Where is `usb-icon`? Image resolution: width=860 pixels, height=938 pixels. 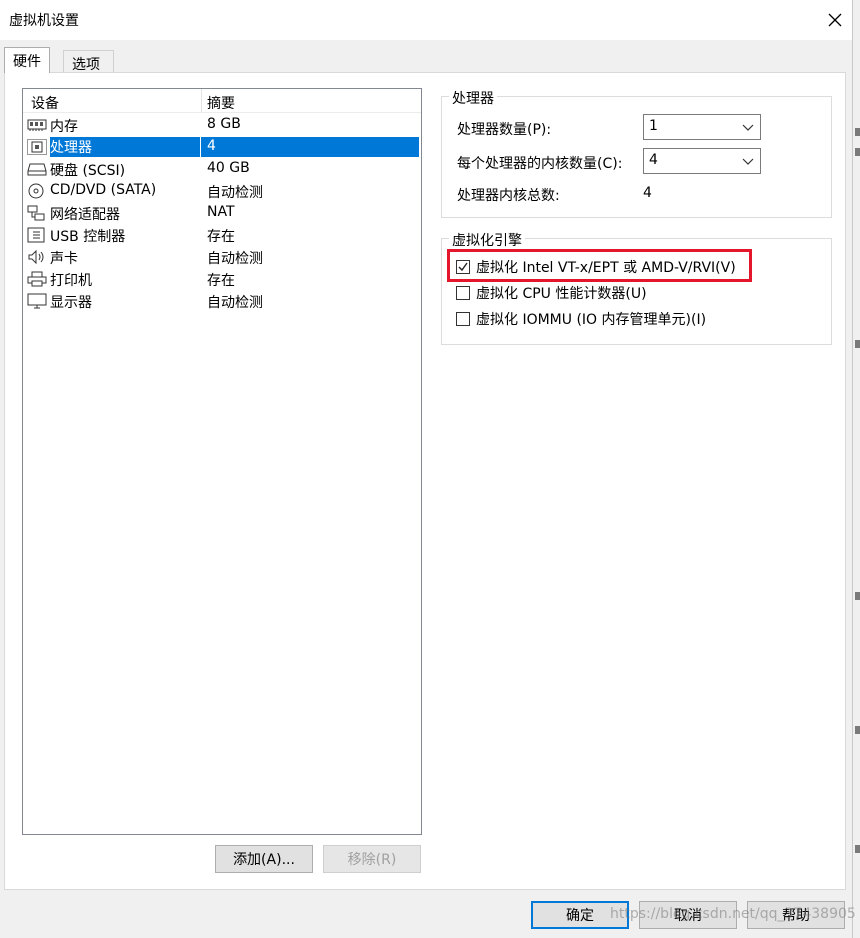
usb-icon is located at coordinates (37, 235).